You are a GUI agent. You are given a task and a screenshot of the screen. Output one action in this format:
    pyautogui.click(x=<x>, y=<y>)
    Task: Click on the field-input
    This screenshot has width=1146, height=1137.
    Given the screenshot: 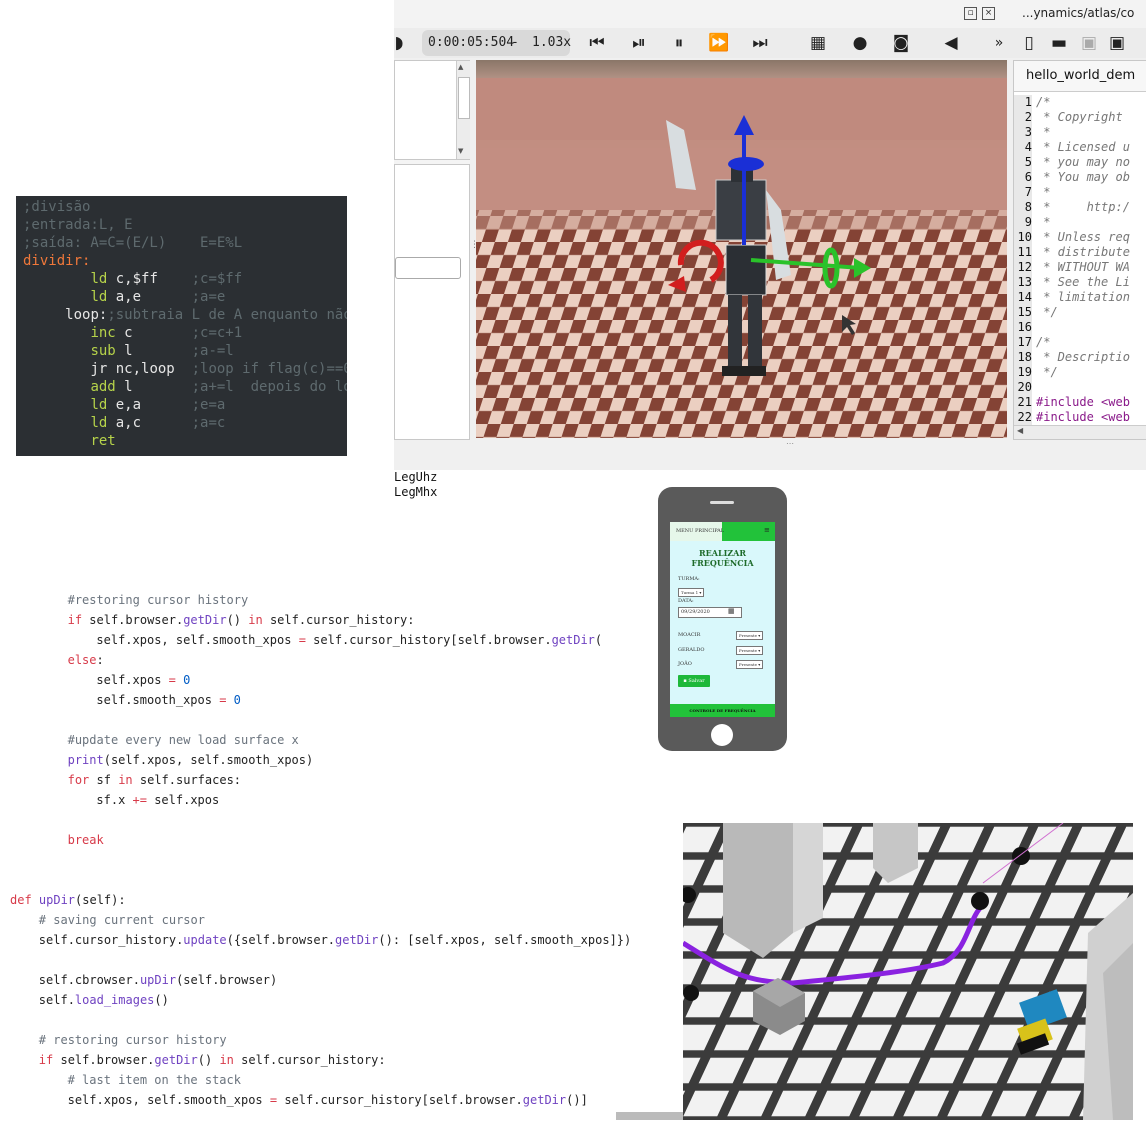 What is the action you would take?
    pyautogui.click(x=428, y=268)
    